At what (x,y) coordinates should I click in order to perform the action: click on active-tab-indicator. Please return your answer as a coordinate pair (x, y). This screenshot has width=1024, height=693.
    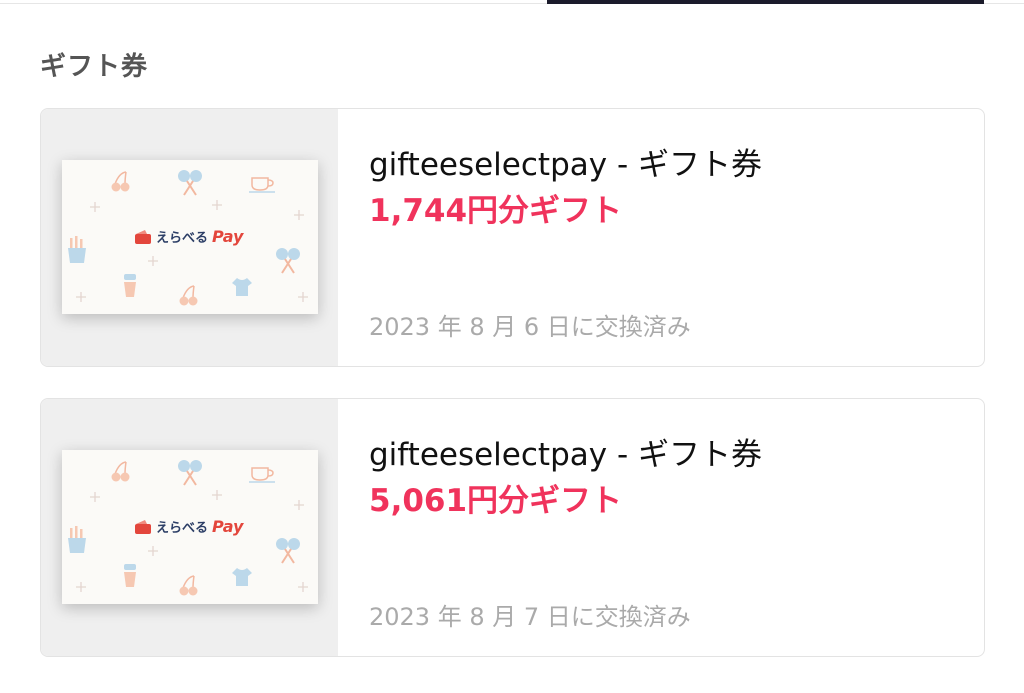
    Looking at the image, I should click on (765, 2).